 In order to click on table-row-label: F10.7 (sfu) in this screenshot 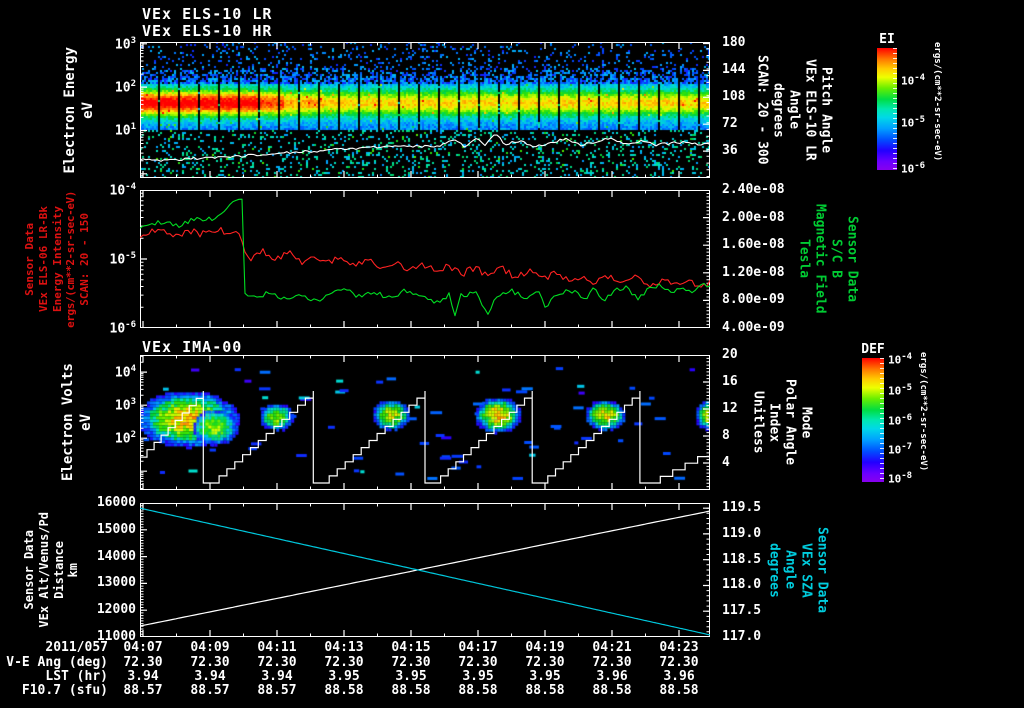, I will do `click(64, 690)`.